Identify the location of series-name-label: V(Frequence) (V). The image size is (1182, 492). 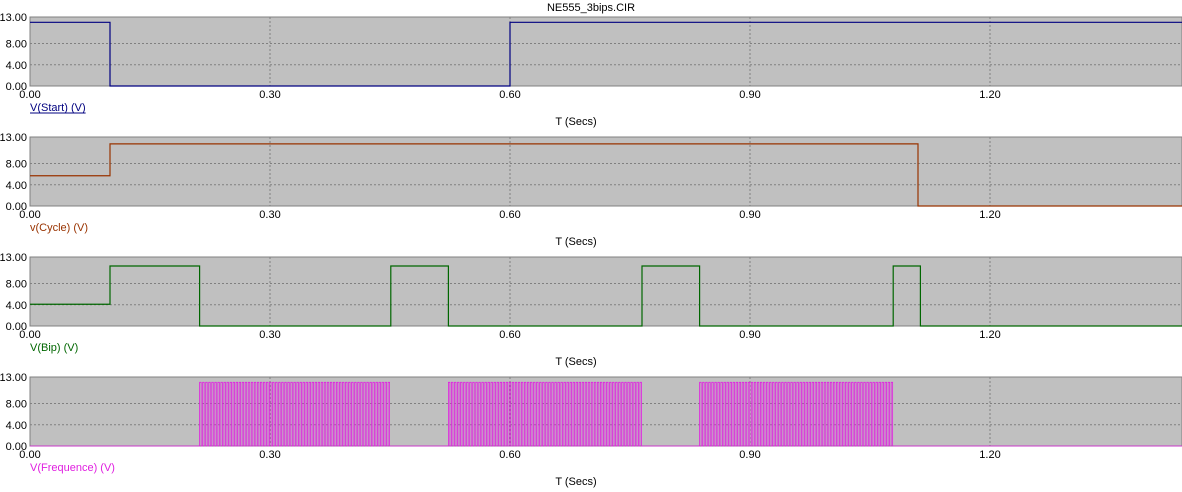
(72, 468).